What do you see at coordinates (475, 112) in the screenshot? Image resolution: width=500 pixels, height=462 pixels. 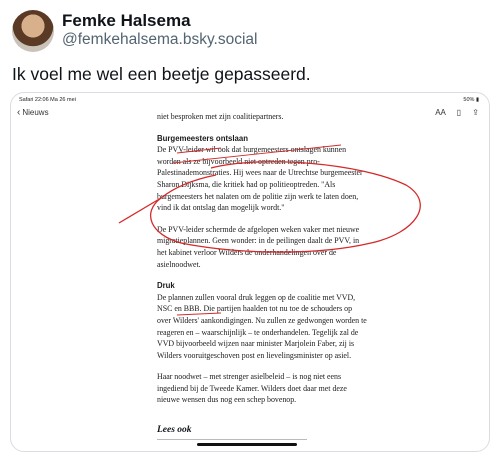 I see `share-icon: ⇪` at bounding box center [475, 112].